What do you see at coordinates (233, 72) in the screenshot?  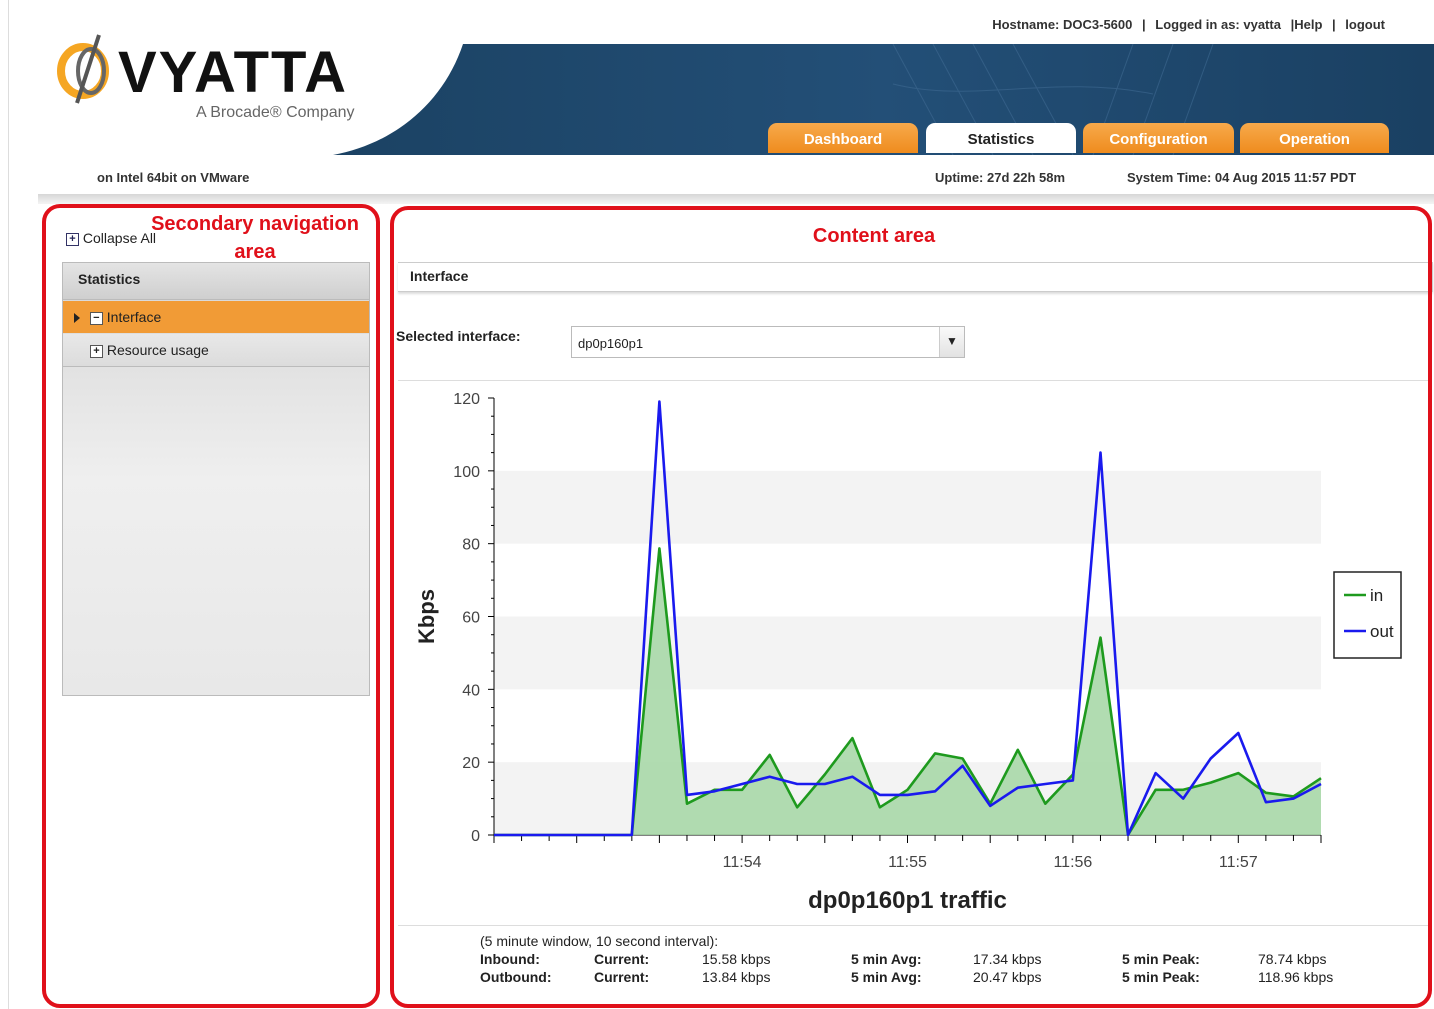 I see `logo-text: VYATTA` at bounding box center [233, 72].